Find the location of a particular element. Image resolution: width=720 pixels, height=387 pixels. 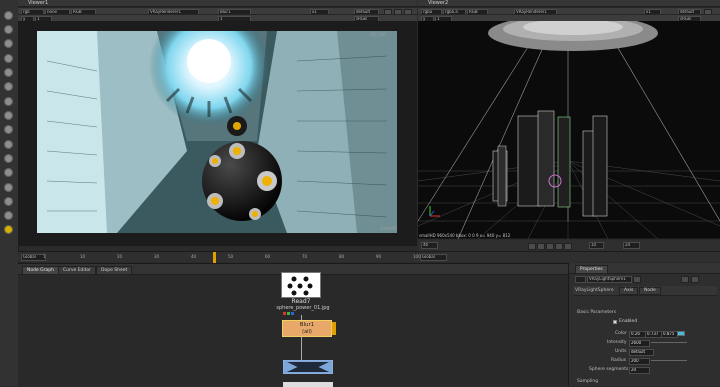

viewer2-playback-bar: 46 10 24 is located at coordinates (569, 245).